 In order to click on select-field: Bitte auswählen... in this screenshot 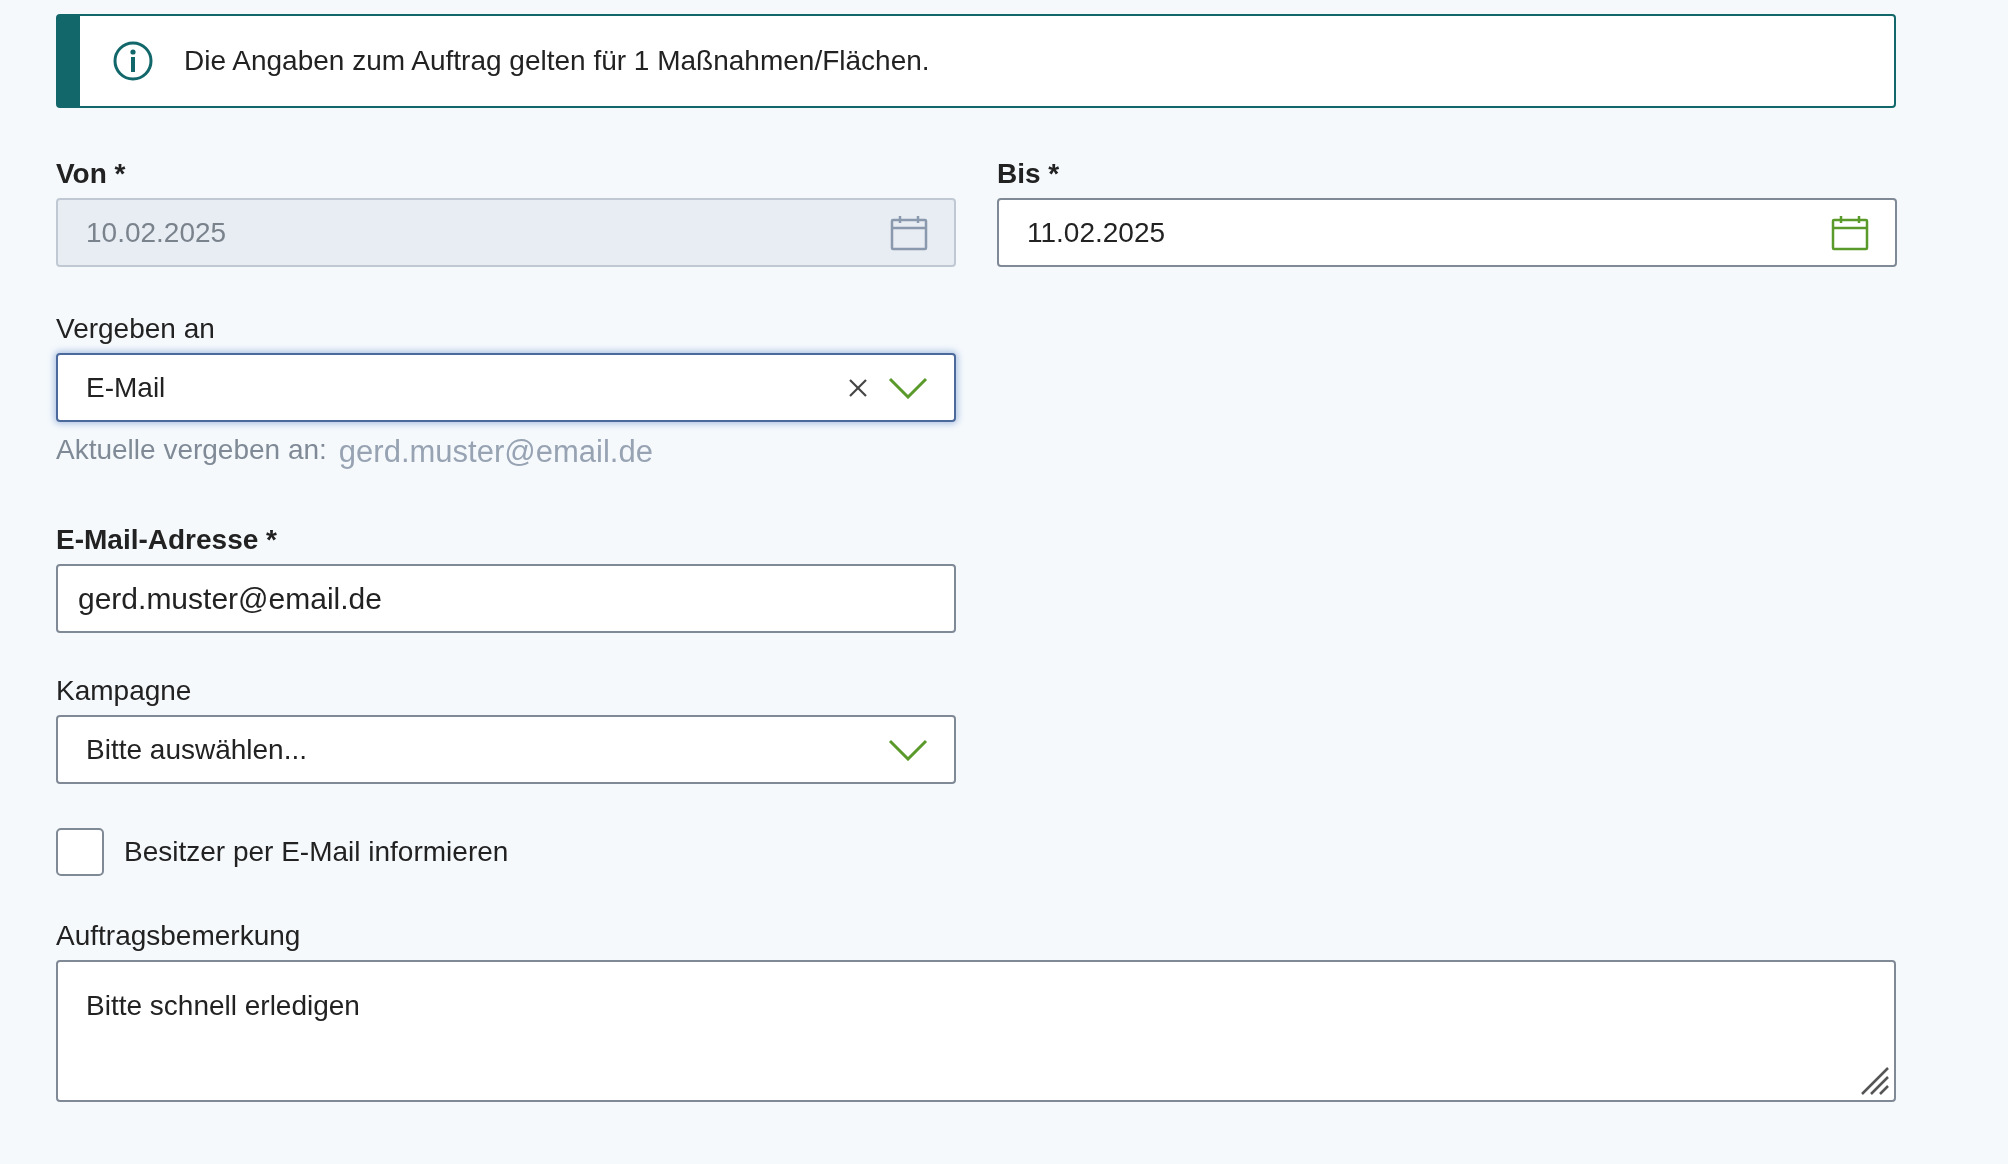, I will do `click(506, 749)`.